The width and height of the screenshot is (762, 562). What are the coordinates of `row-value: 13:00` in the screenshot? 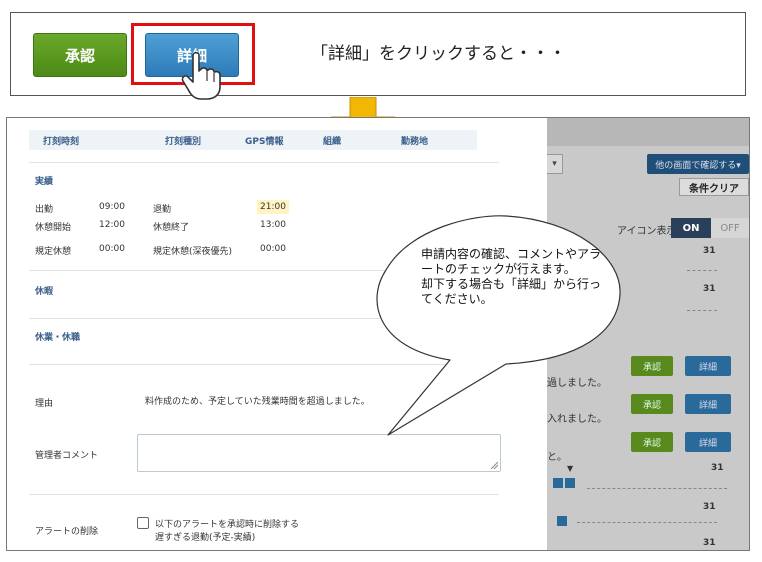 It's located at (273, 225).